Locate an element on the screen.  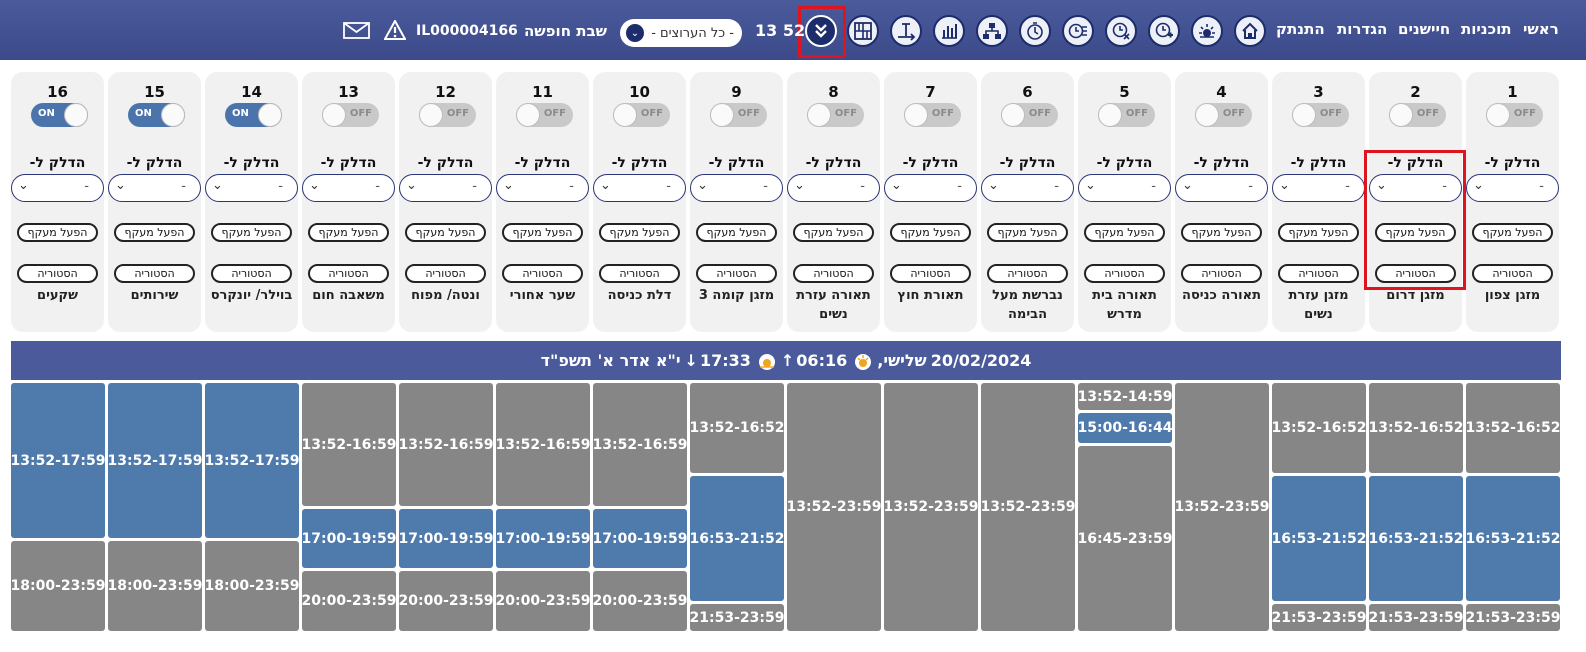
warning-icon is located at coordinates (395, 30).